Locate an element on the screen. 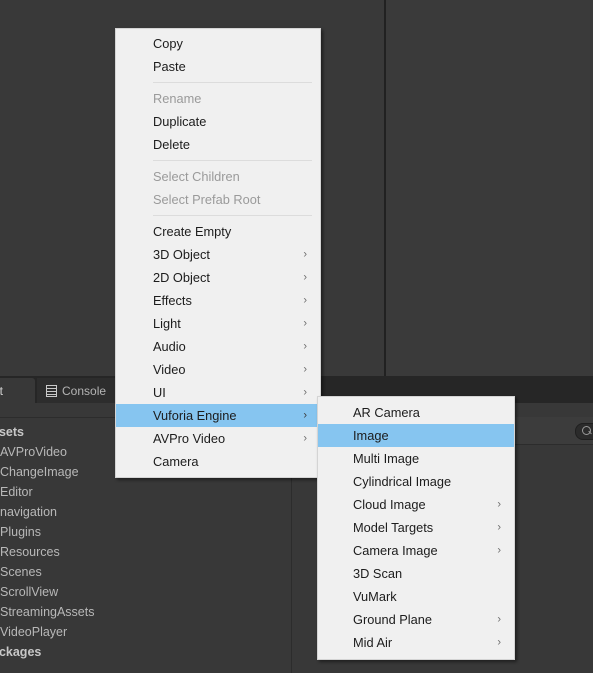  menu-item-label: Camera is located at coordinates (176, 461).